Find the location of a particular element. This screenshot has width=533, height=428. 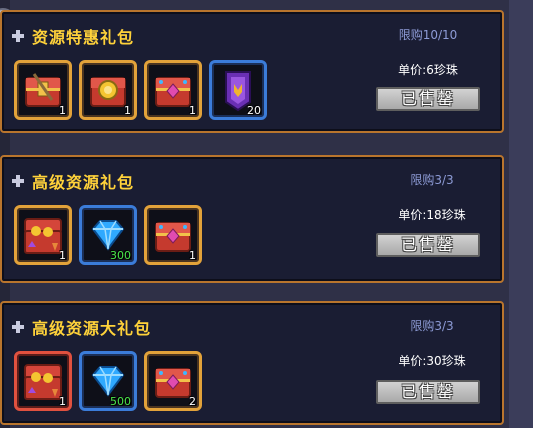

chest-coin-icon is located at coordinates (108, 92).